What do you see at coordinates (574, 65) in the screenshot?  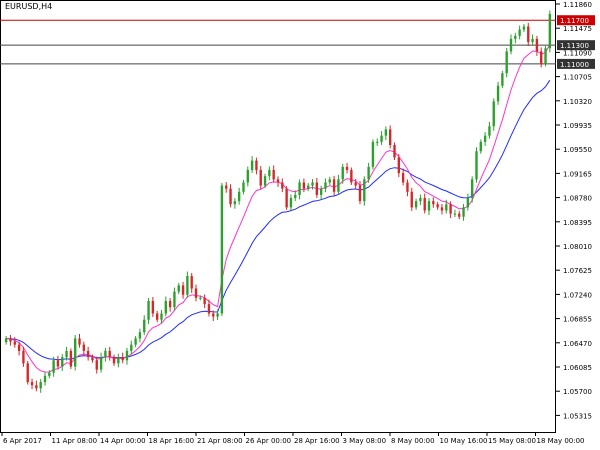 I see `price-tag-label: 1.11000` at bounding box center [574, 65].